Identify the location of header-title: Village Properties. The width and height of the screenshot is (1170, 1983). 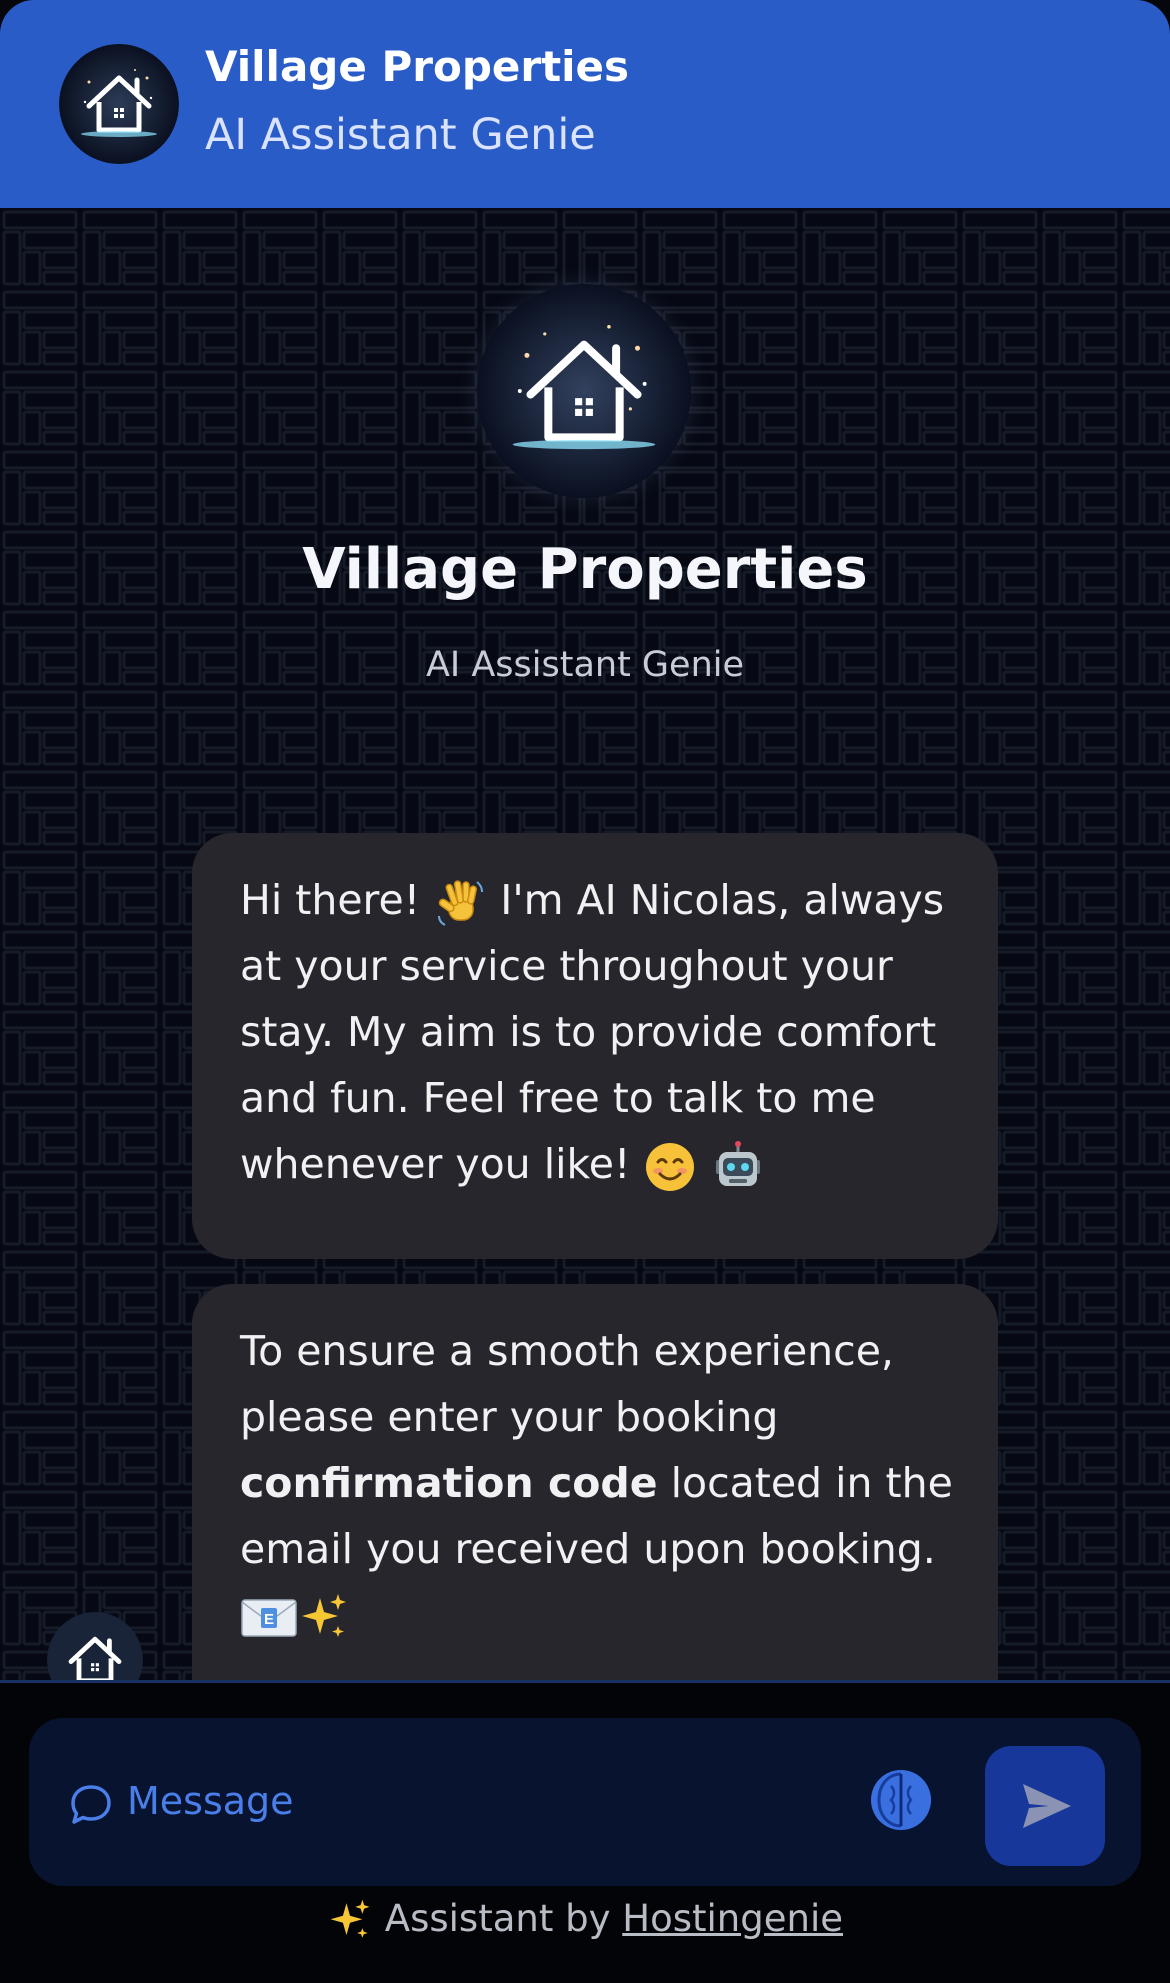
(417, 66).